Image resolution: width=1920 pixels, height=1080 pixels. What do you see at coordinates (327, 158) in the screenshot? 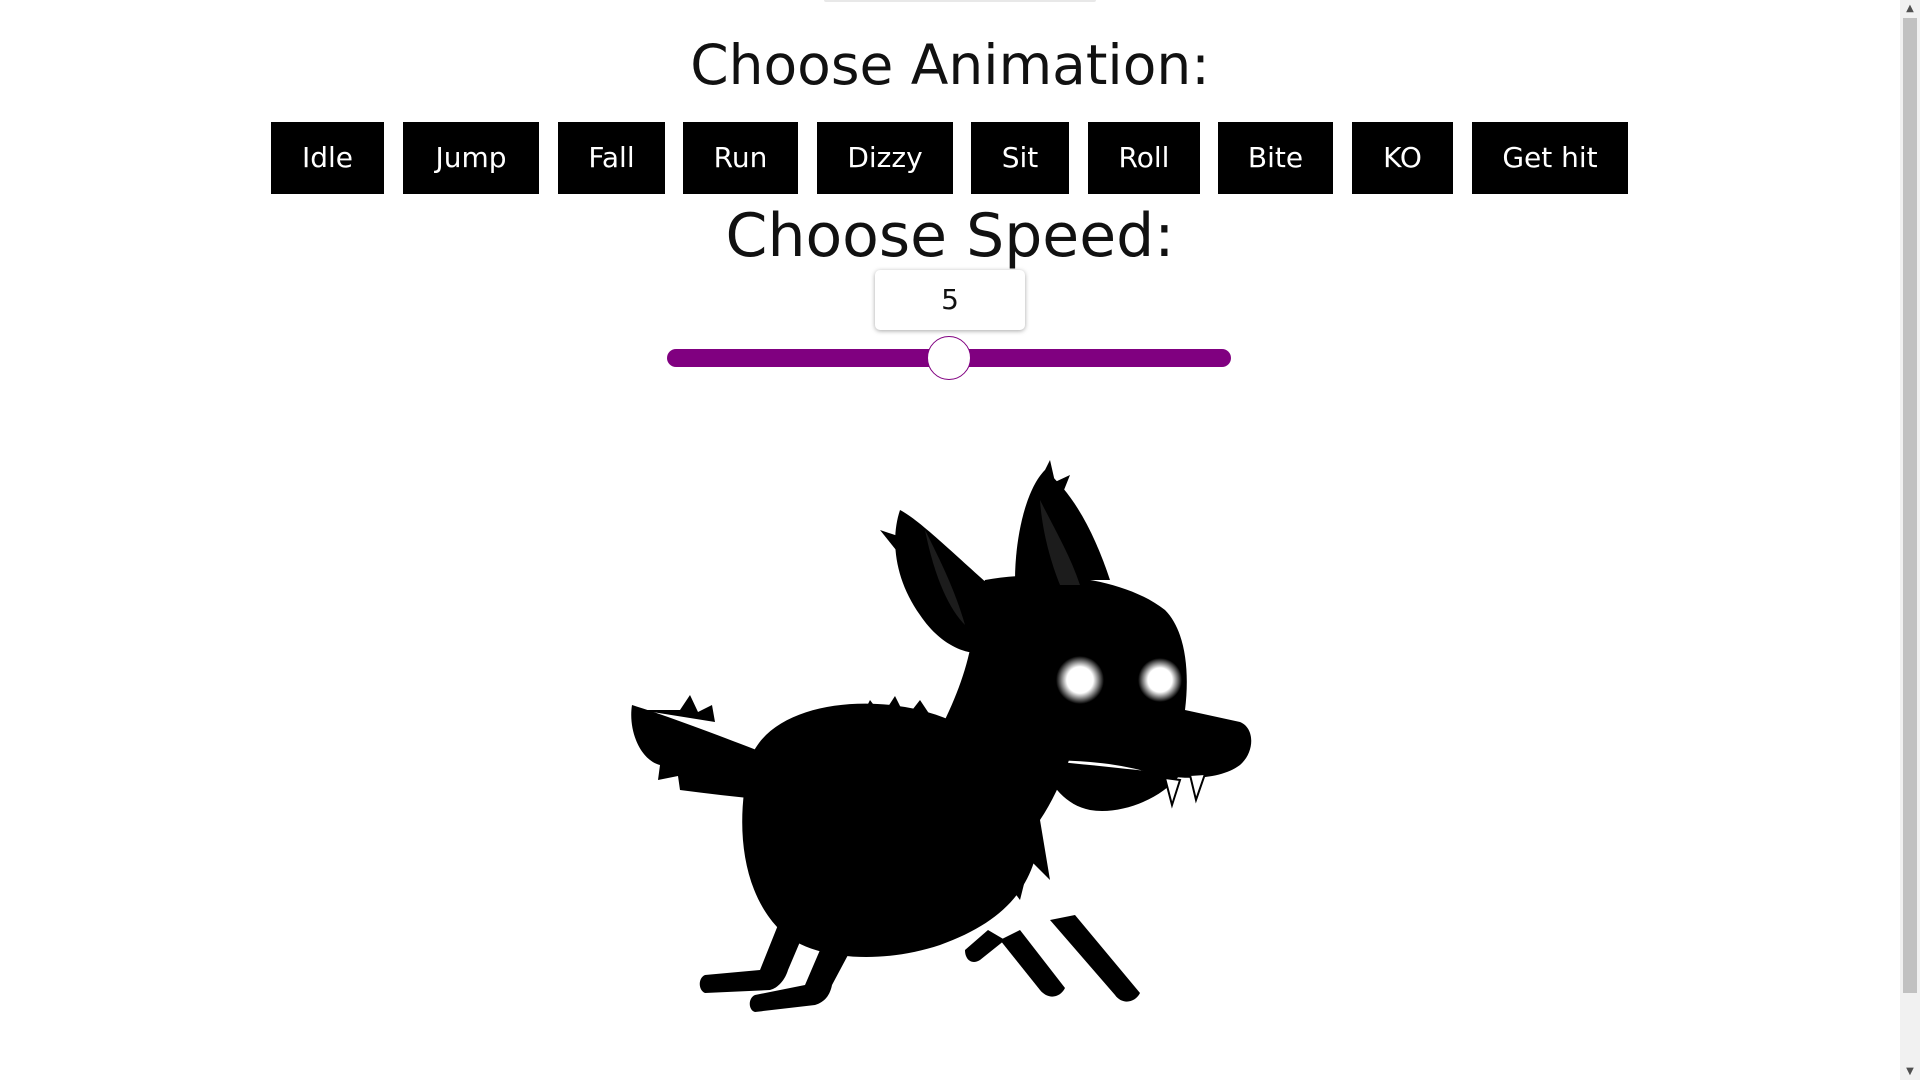
I see `idle-button: Idle` at bounding box center [327, 158].